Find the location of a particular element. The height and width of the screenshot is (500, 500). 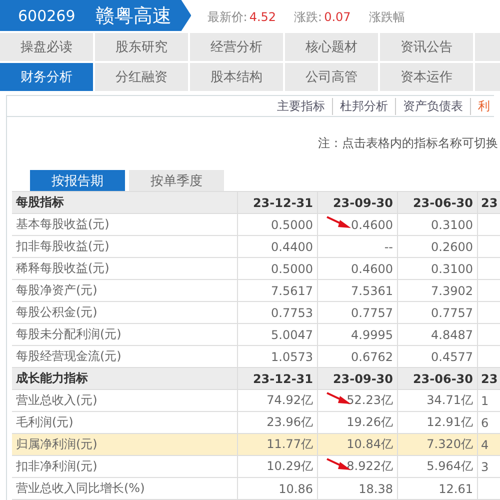

nav-tab: 资讯公告 is located at coordinates (426, 47).